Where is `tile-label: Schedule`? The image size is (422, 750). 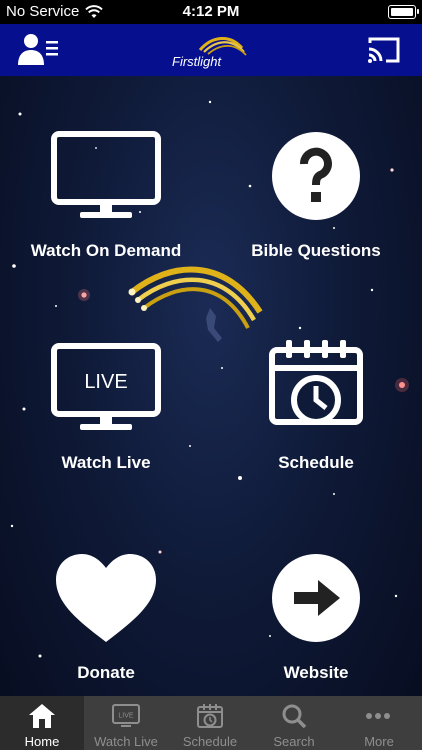
tile-label: Schedule is located at coordinates (316, 462).